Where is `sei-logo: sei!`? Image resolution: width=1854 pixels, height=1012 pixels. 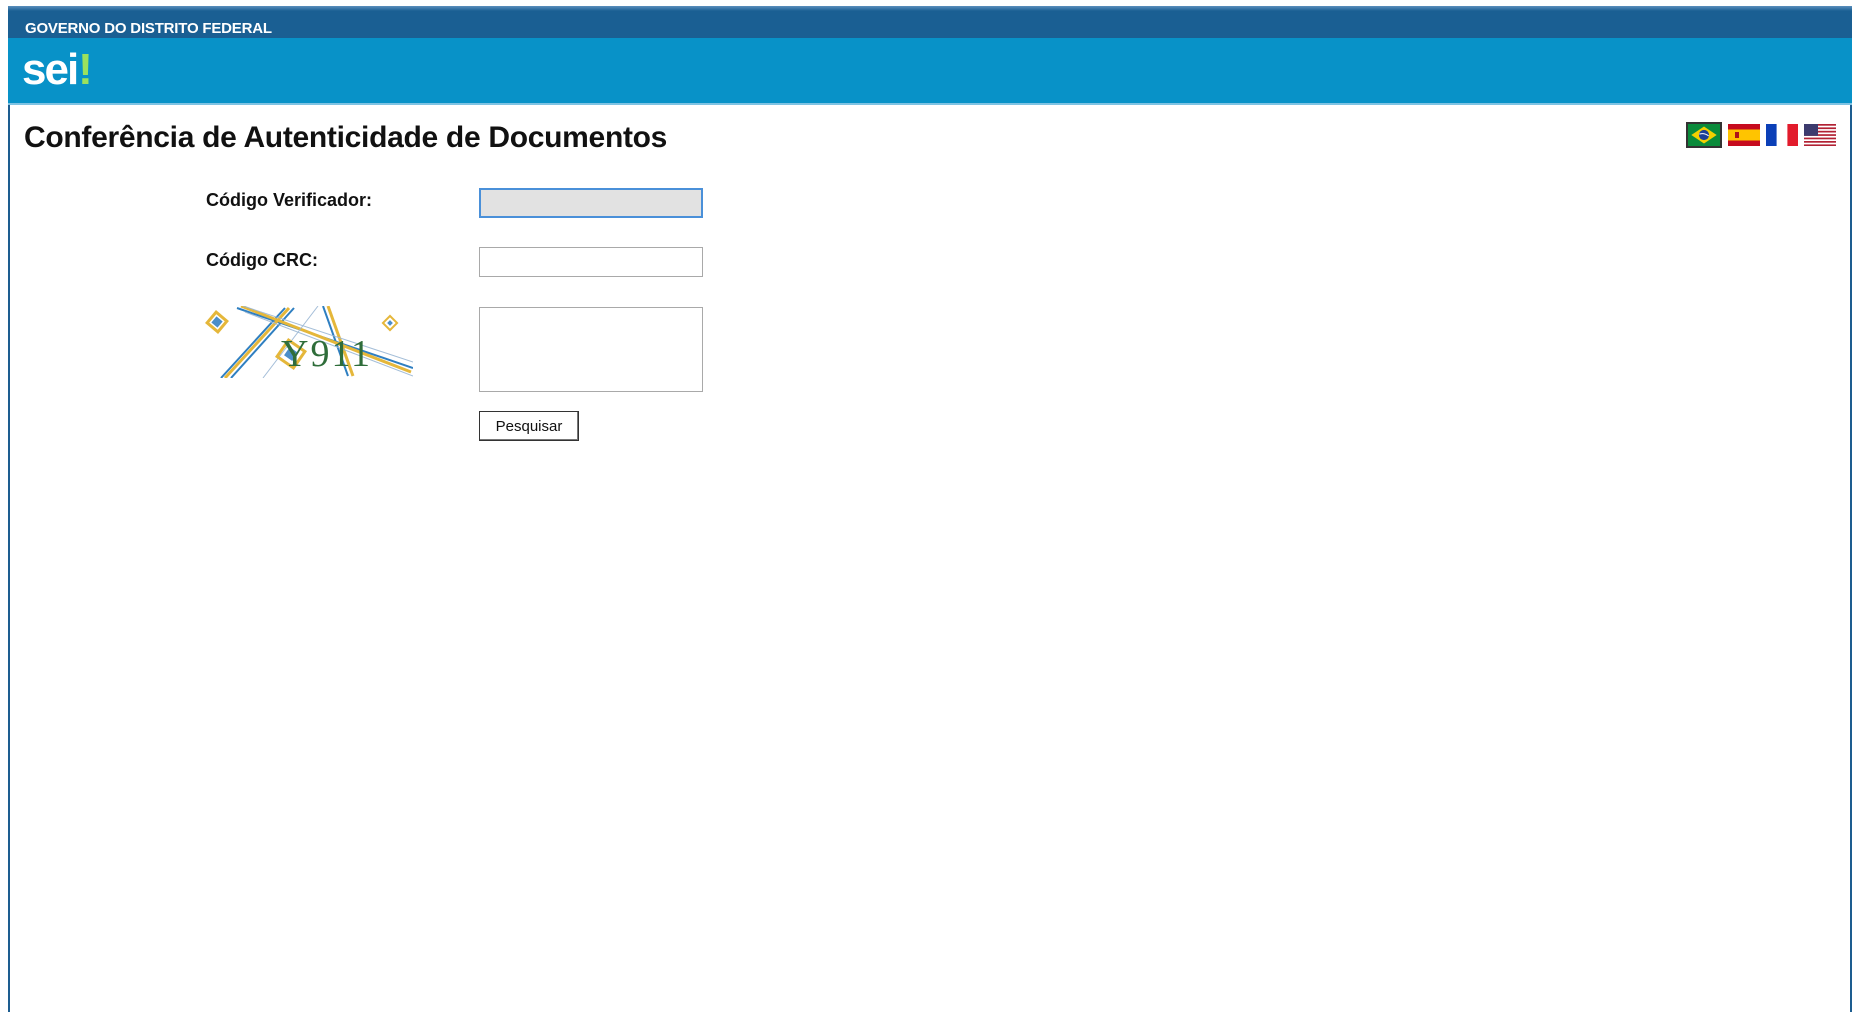
sei-logo: sei! is located at coordinates (57, 70).